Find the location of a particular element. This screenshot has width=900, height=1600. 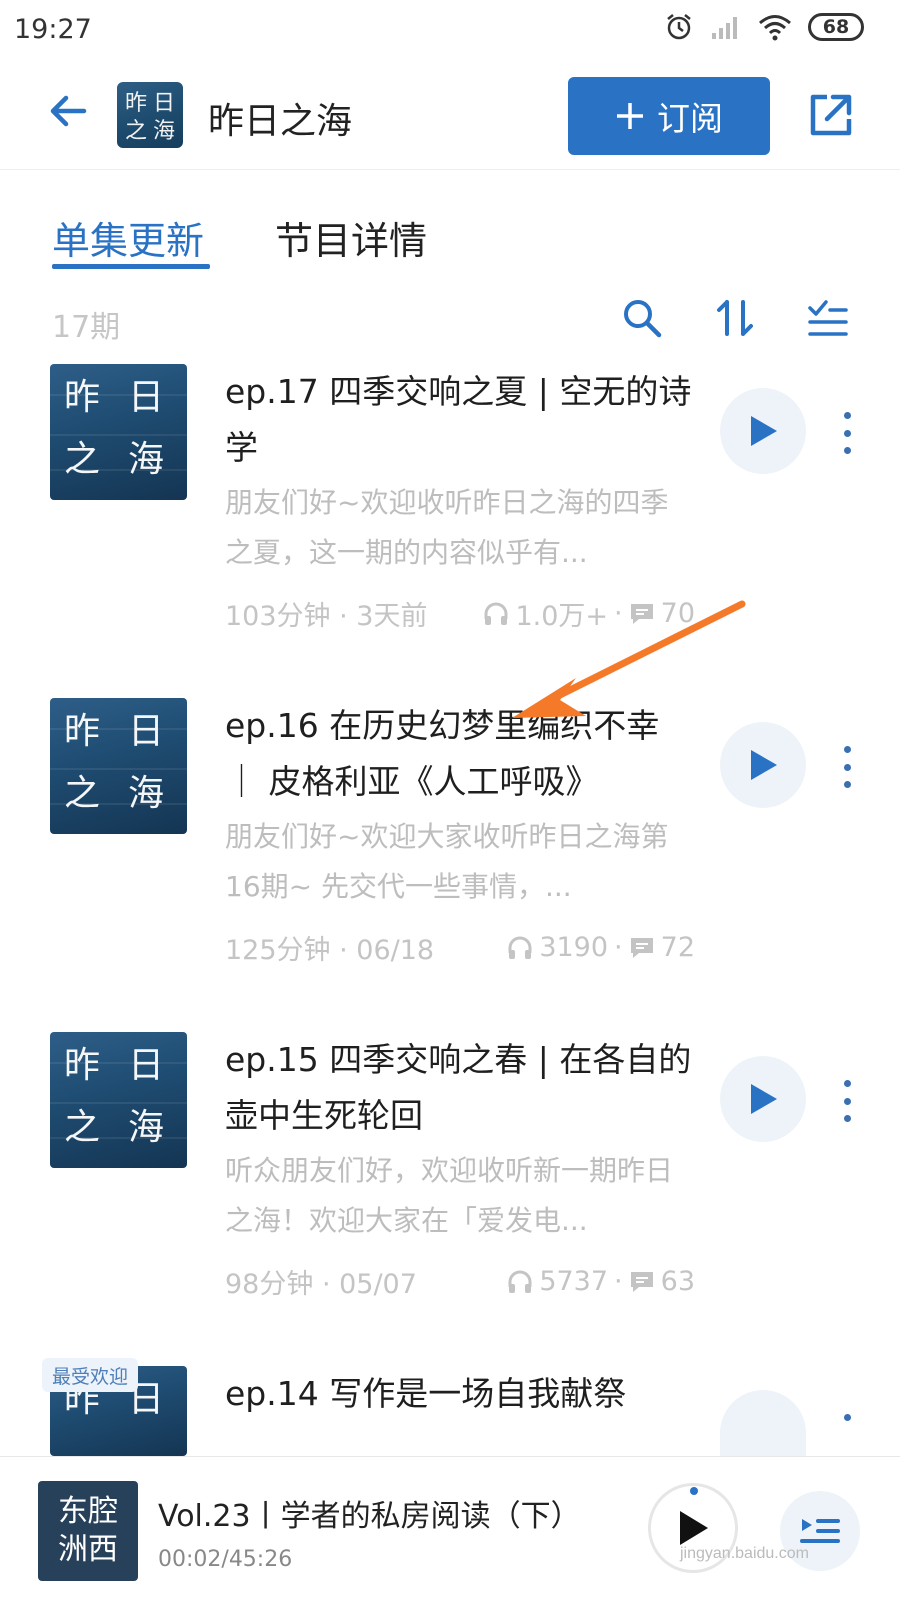

tab-episode-updates: 单集更新 is located at coordinates (128, 237).